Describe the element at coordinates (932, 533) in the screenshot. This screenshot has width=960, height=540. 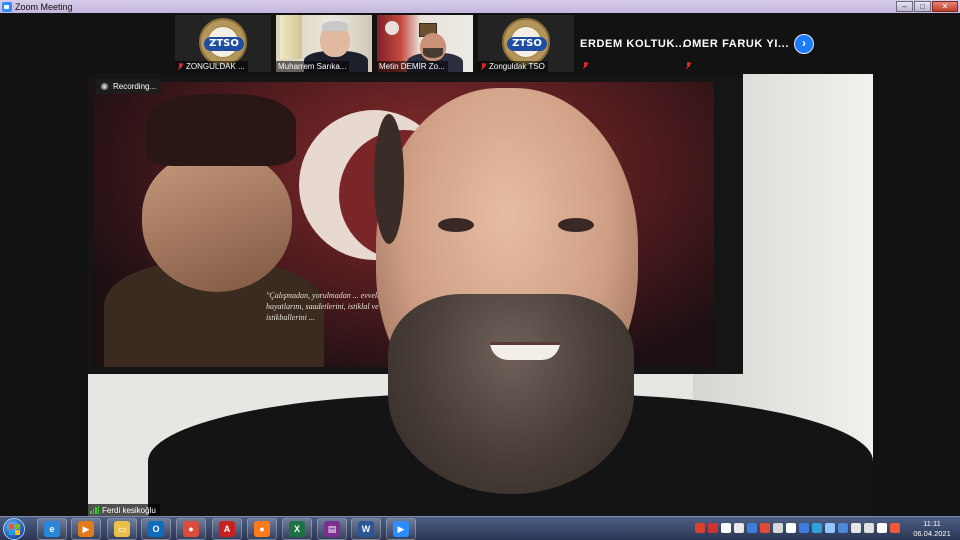
I see `clock-date: 06.04.2021` at that location.